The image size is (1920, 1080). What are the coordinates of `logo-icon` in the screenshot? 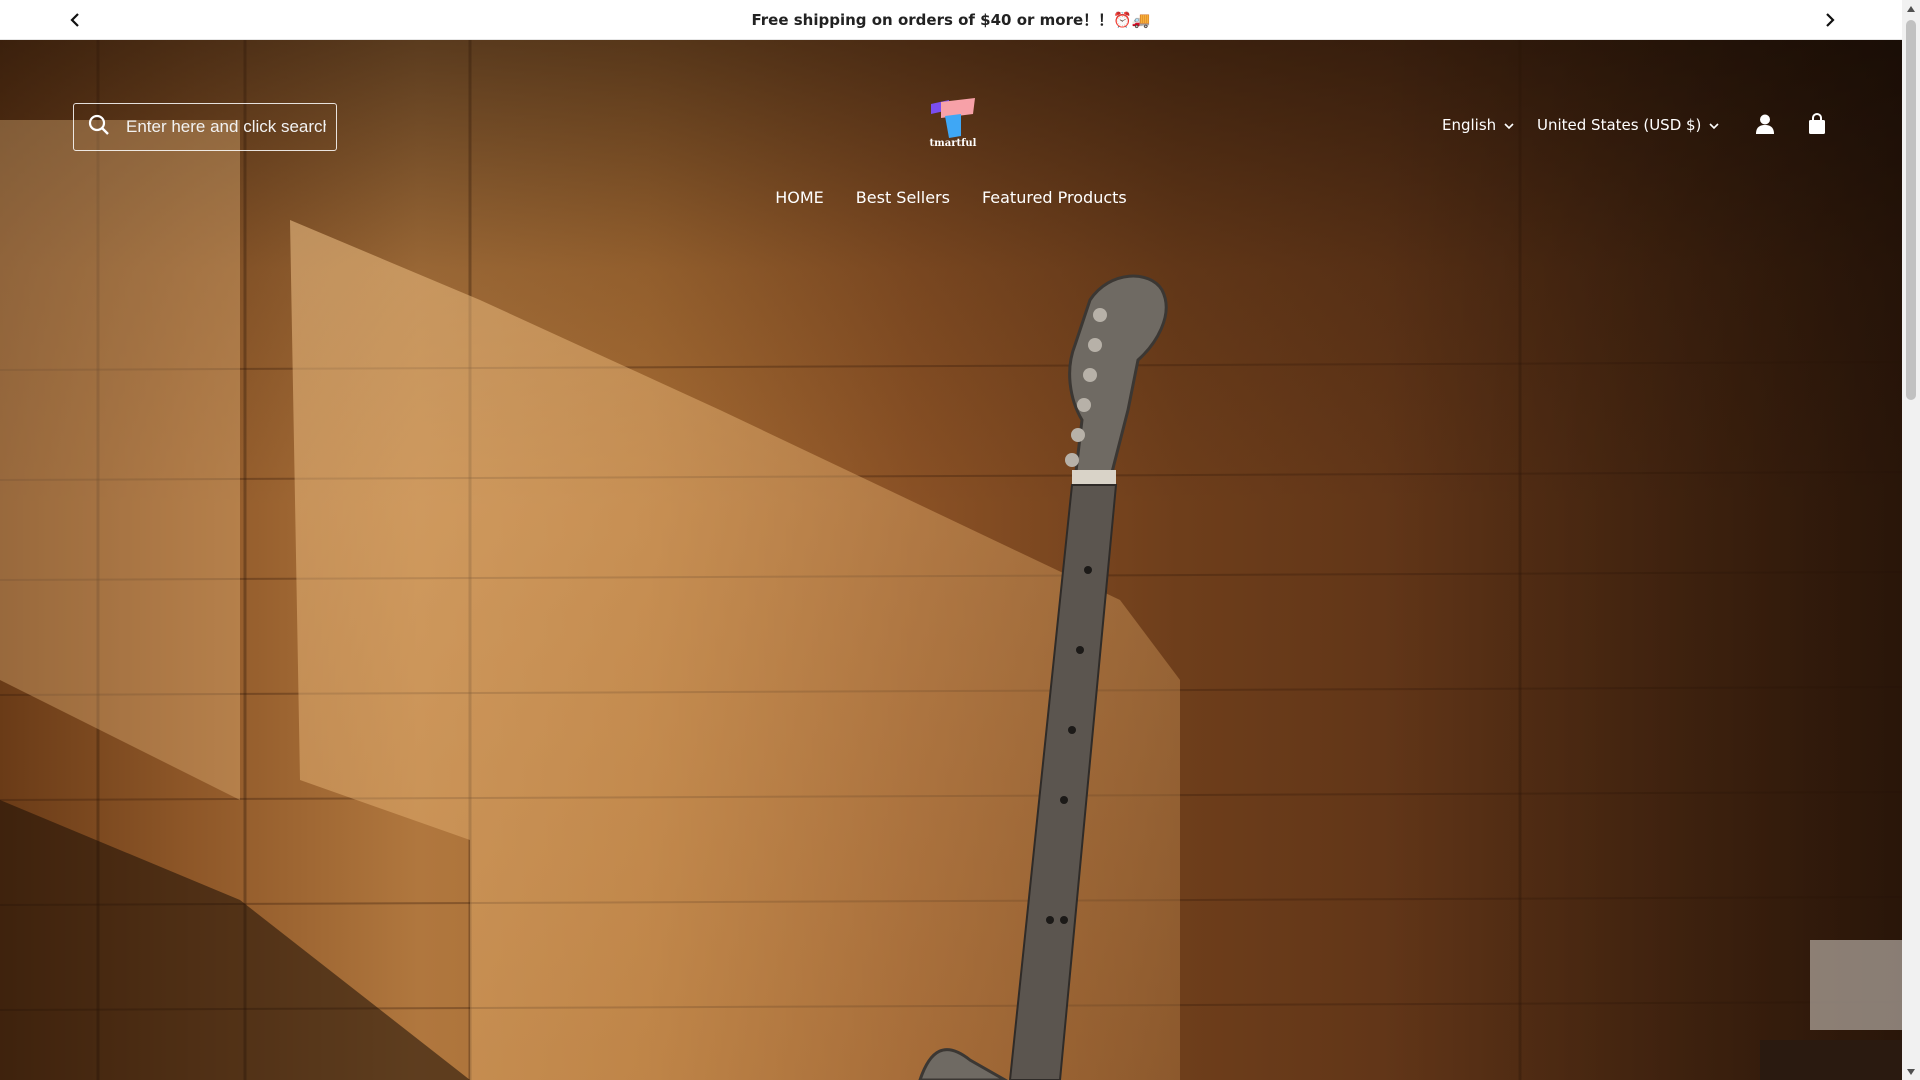 It's located at (953, 118).